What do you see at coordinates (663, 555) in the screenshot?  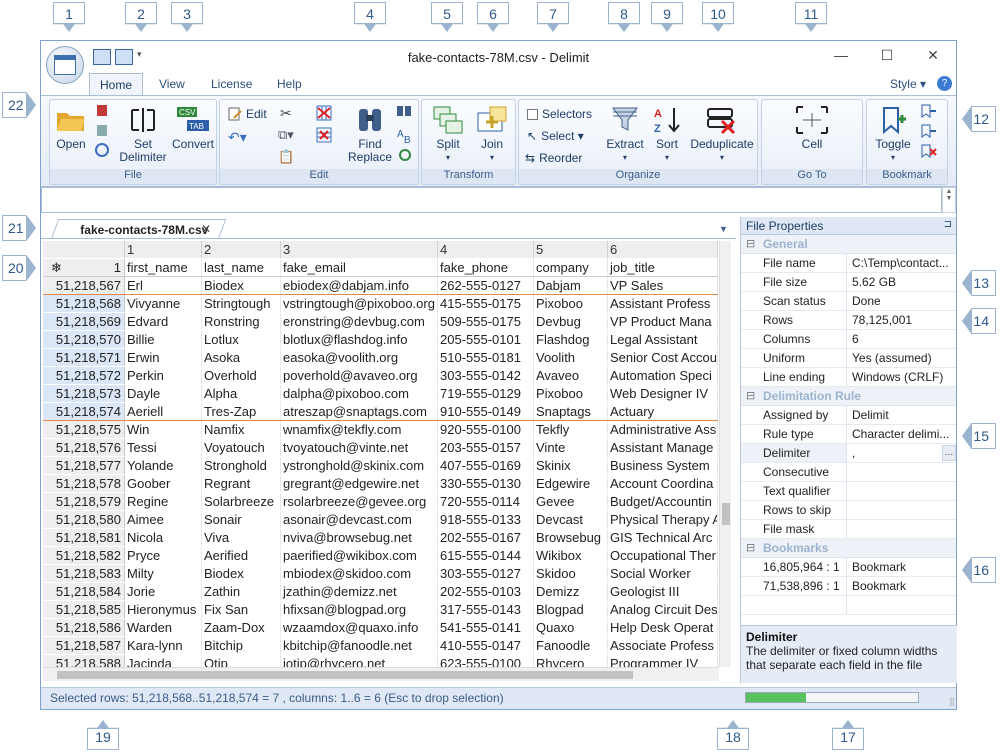 I see `table-cell: Occupational Ther` at bounding box center [663, 555].